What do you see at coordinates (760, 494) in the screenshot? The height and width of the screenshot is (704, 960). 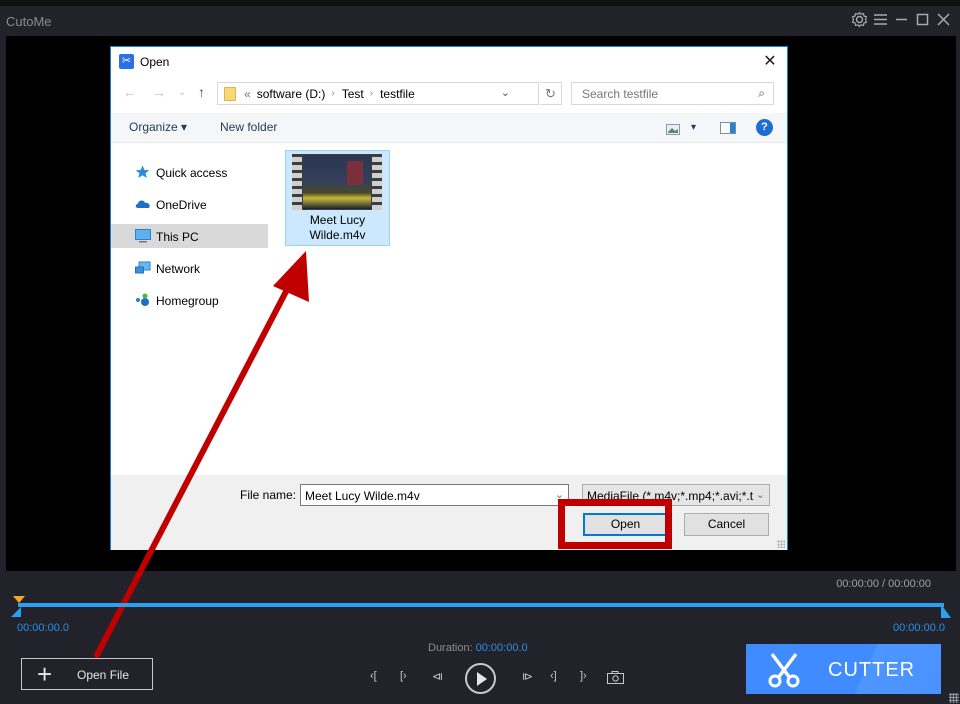 I see `file-type-dropdown-icon: ⌄` at bounding box center [760, 494].